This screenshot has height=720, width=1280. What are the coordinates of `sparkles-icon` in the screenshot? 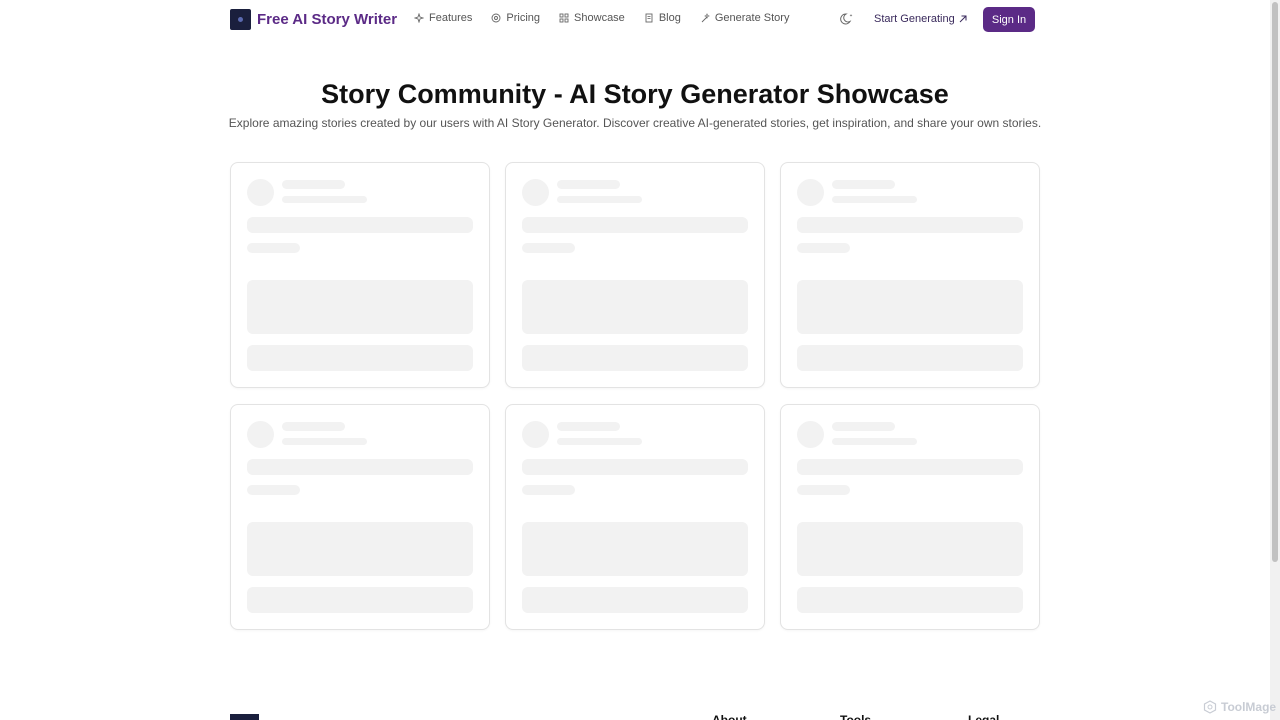 It's located at (419, 18).